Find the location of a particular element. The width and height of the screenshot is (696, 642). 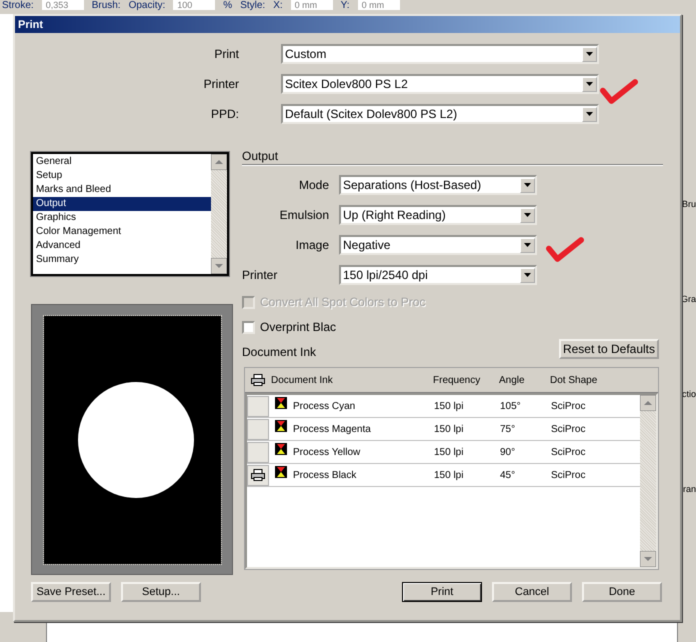

dialog-button: Done is located at coordinates (622, 592).